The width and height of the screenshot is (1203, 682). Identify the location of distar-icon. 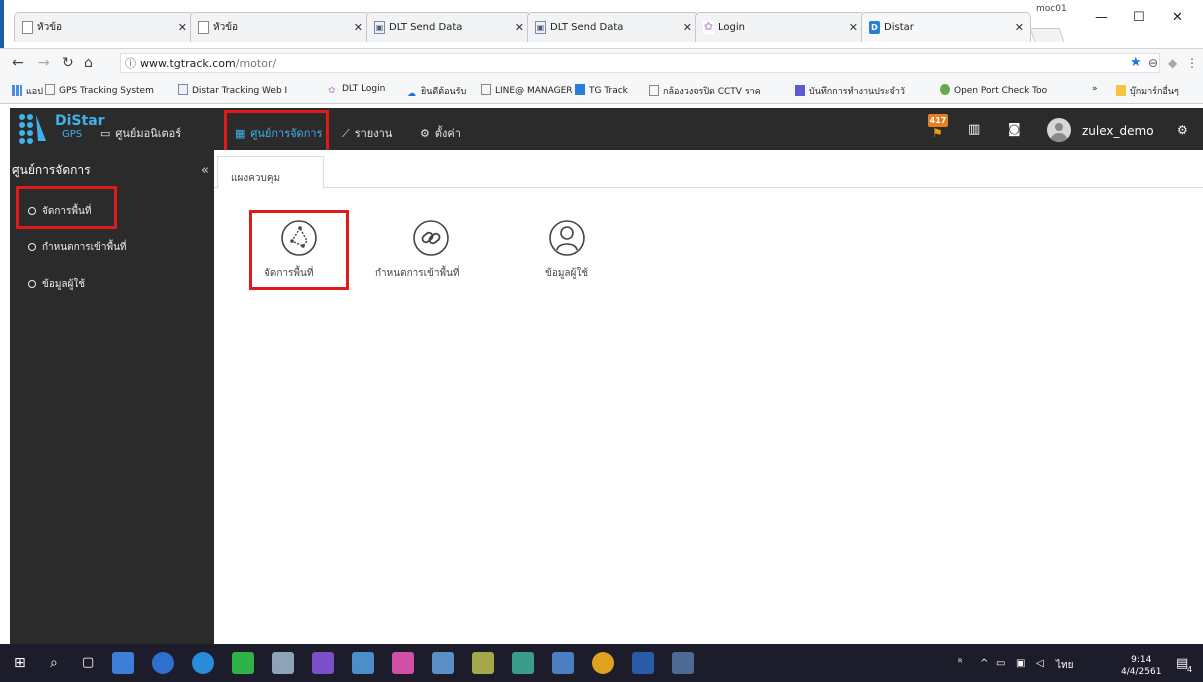
(580, 89).